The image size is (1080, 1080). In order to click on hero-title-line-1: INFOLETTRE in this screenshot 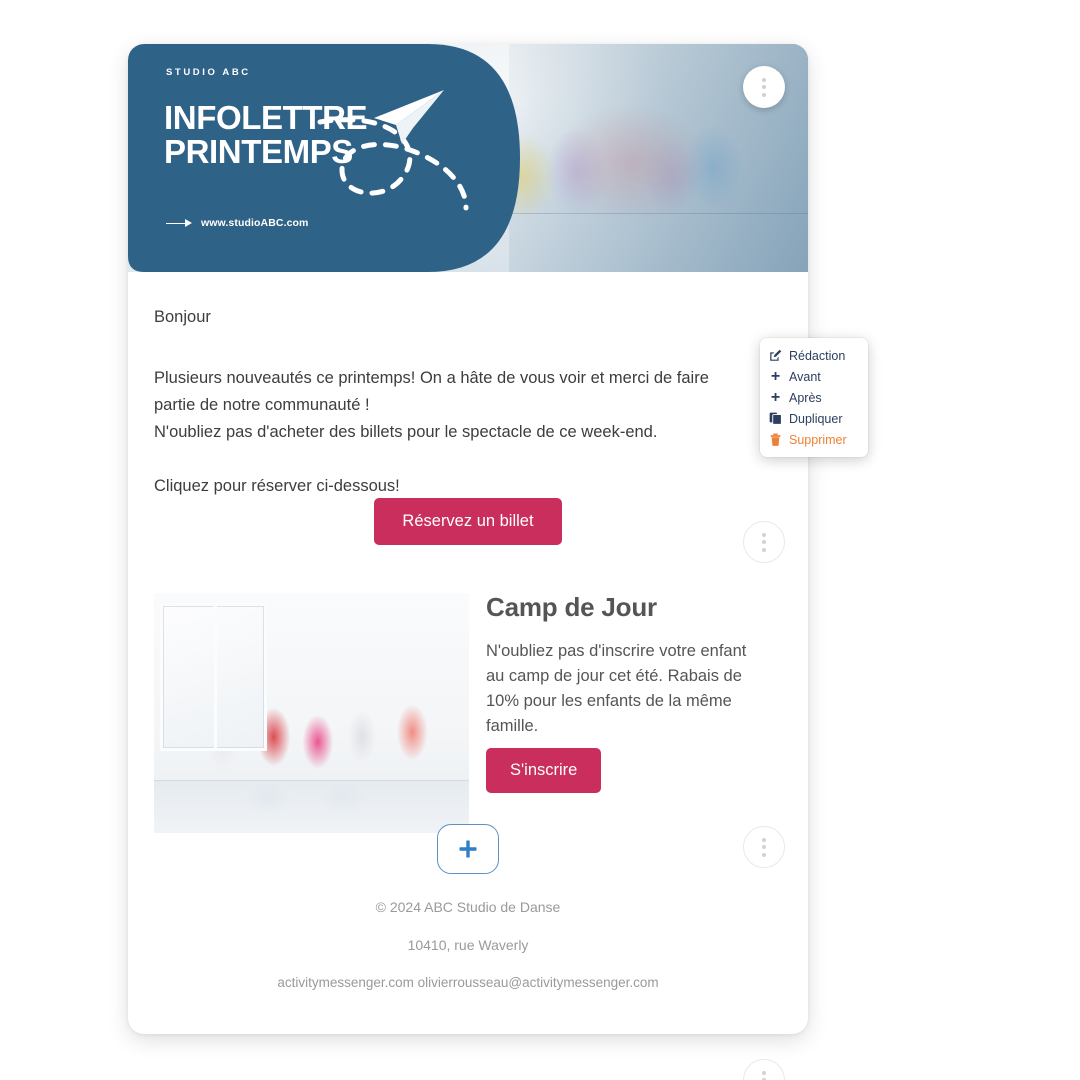, I will do `click(266, 117)`.